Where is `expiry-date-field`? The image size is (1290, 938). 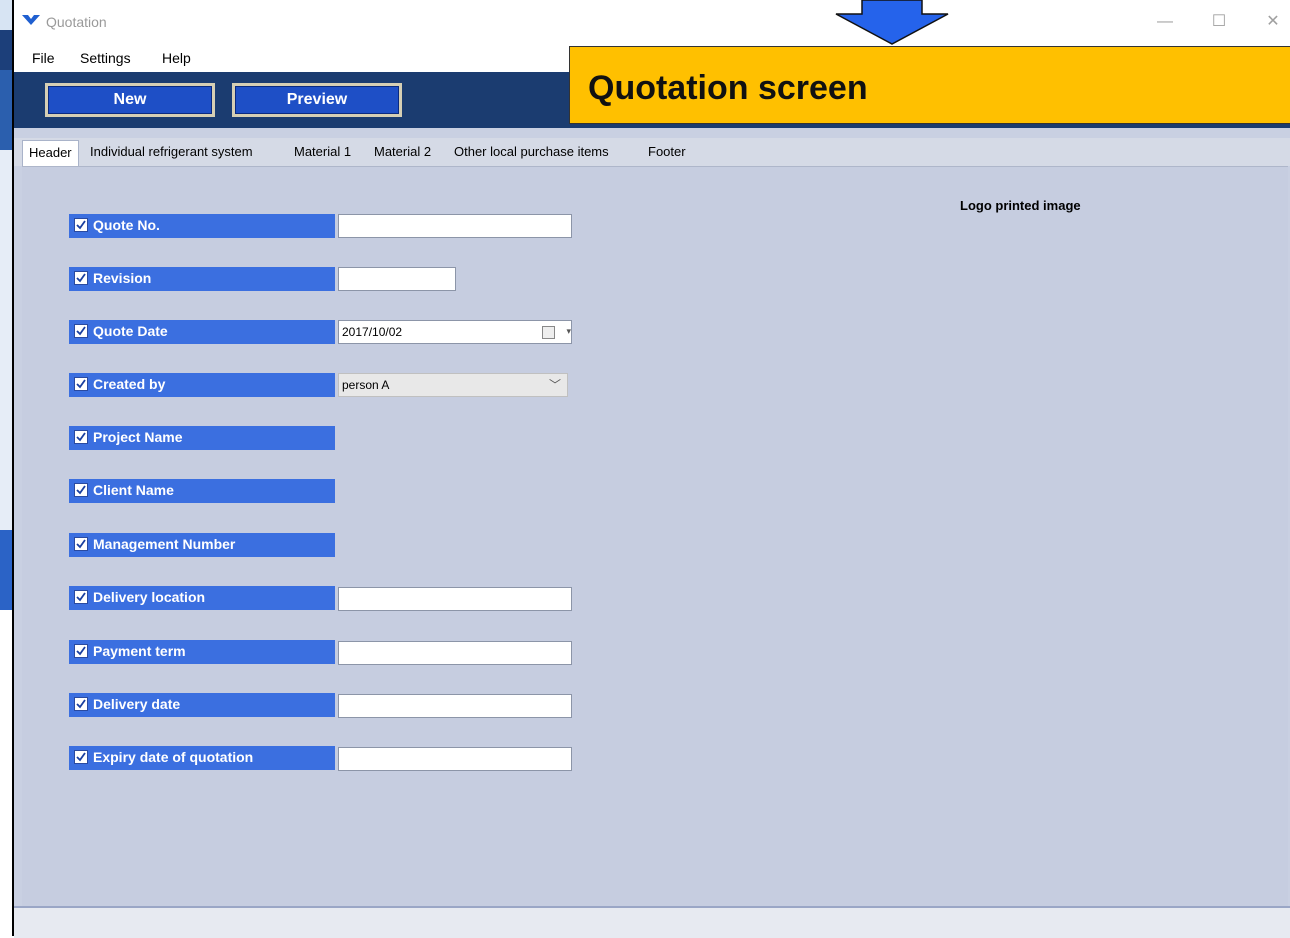
expiry-date-field is located at coordinates (455, 759).